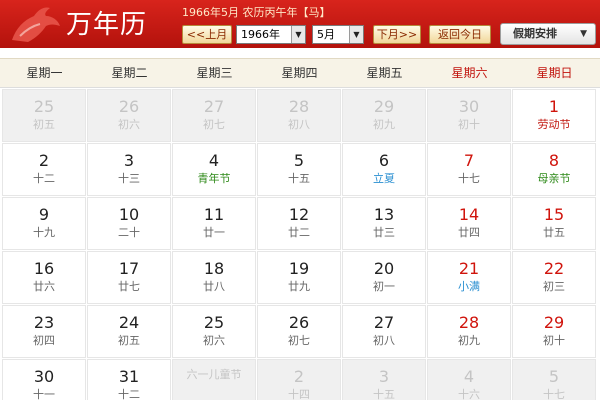 The image size is (600, 400). Describe the element at coordinates (460, 34) in the screenshot. I see `back-to-today-button: 返回今日` at that location.